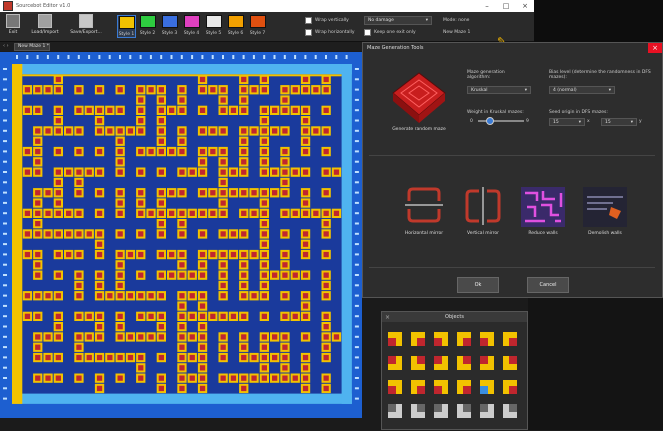 This screenshot has height=431, width=663. I want to click on horizontal-mirror-icon, so click(424, 205).